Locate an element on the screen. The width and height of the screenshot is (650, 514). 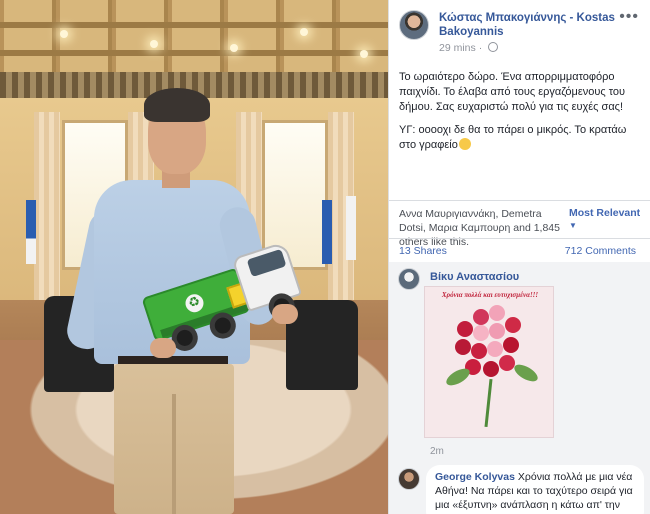
curtain is located at coordinates (47, 207).